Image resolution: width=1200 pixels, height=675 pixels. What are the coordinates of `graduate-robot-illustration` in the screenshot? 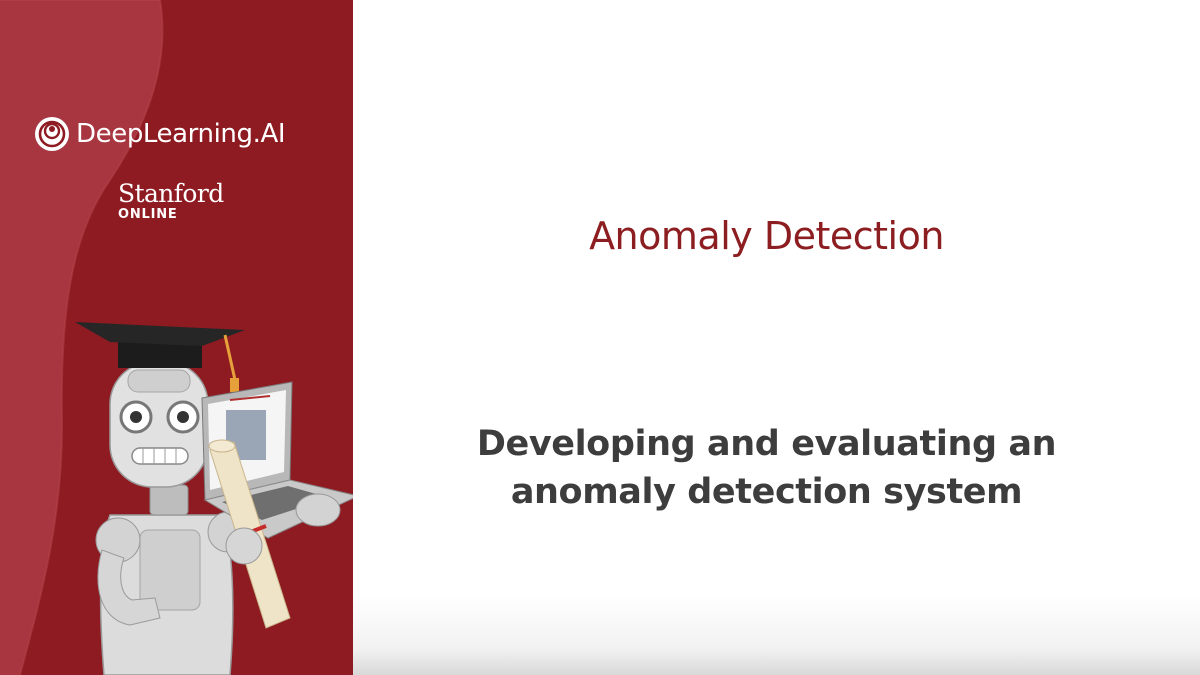 It's located at (214, 498).